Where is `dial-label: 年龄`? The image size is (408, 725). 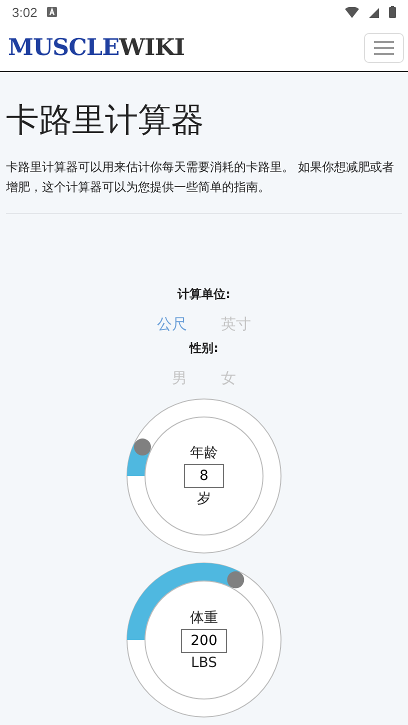 dial-label: 年龄 is located at coordinates (204, 453).